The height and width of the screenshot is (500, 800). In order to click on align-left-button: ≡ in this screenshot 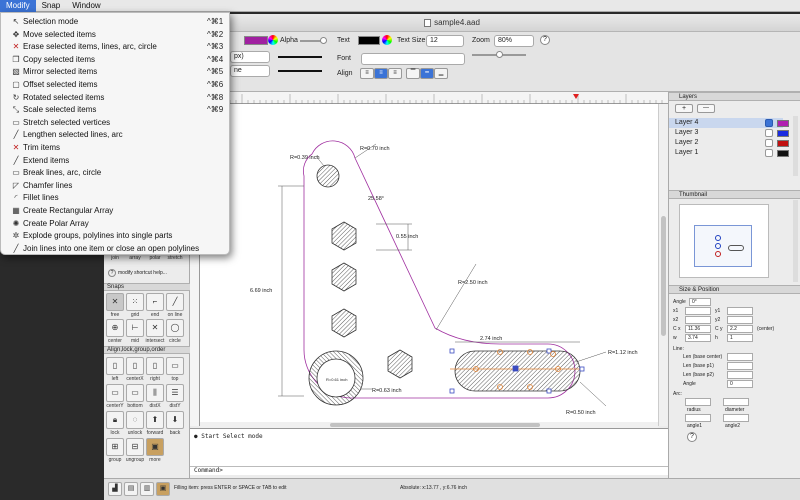, I will do `click(367, 73)`.